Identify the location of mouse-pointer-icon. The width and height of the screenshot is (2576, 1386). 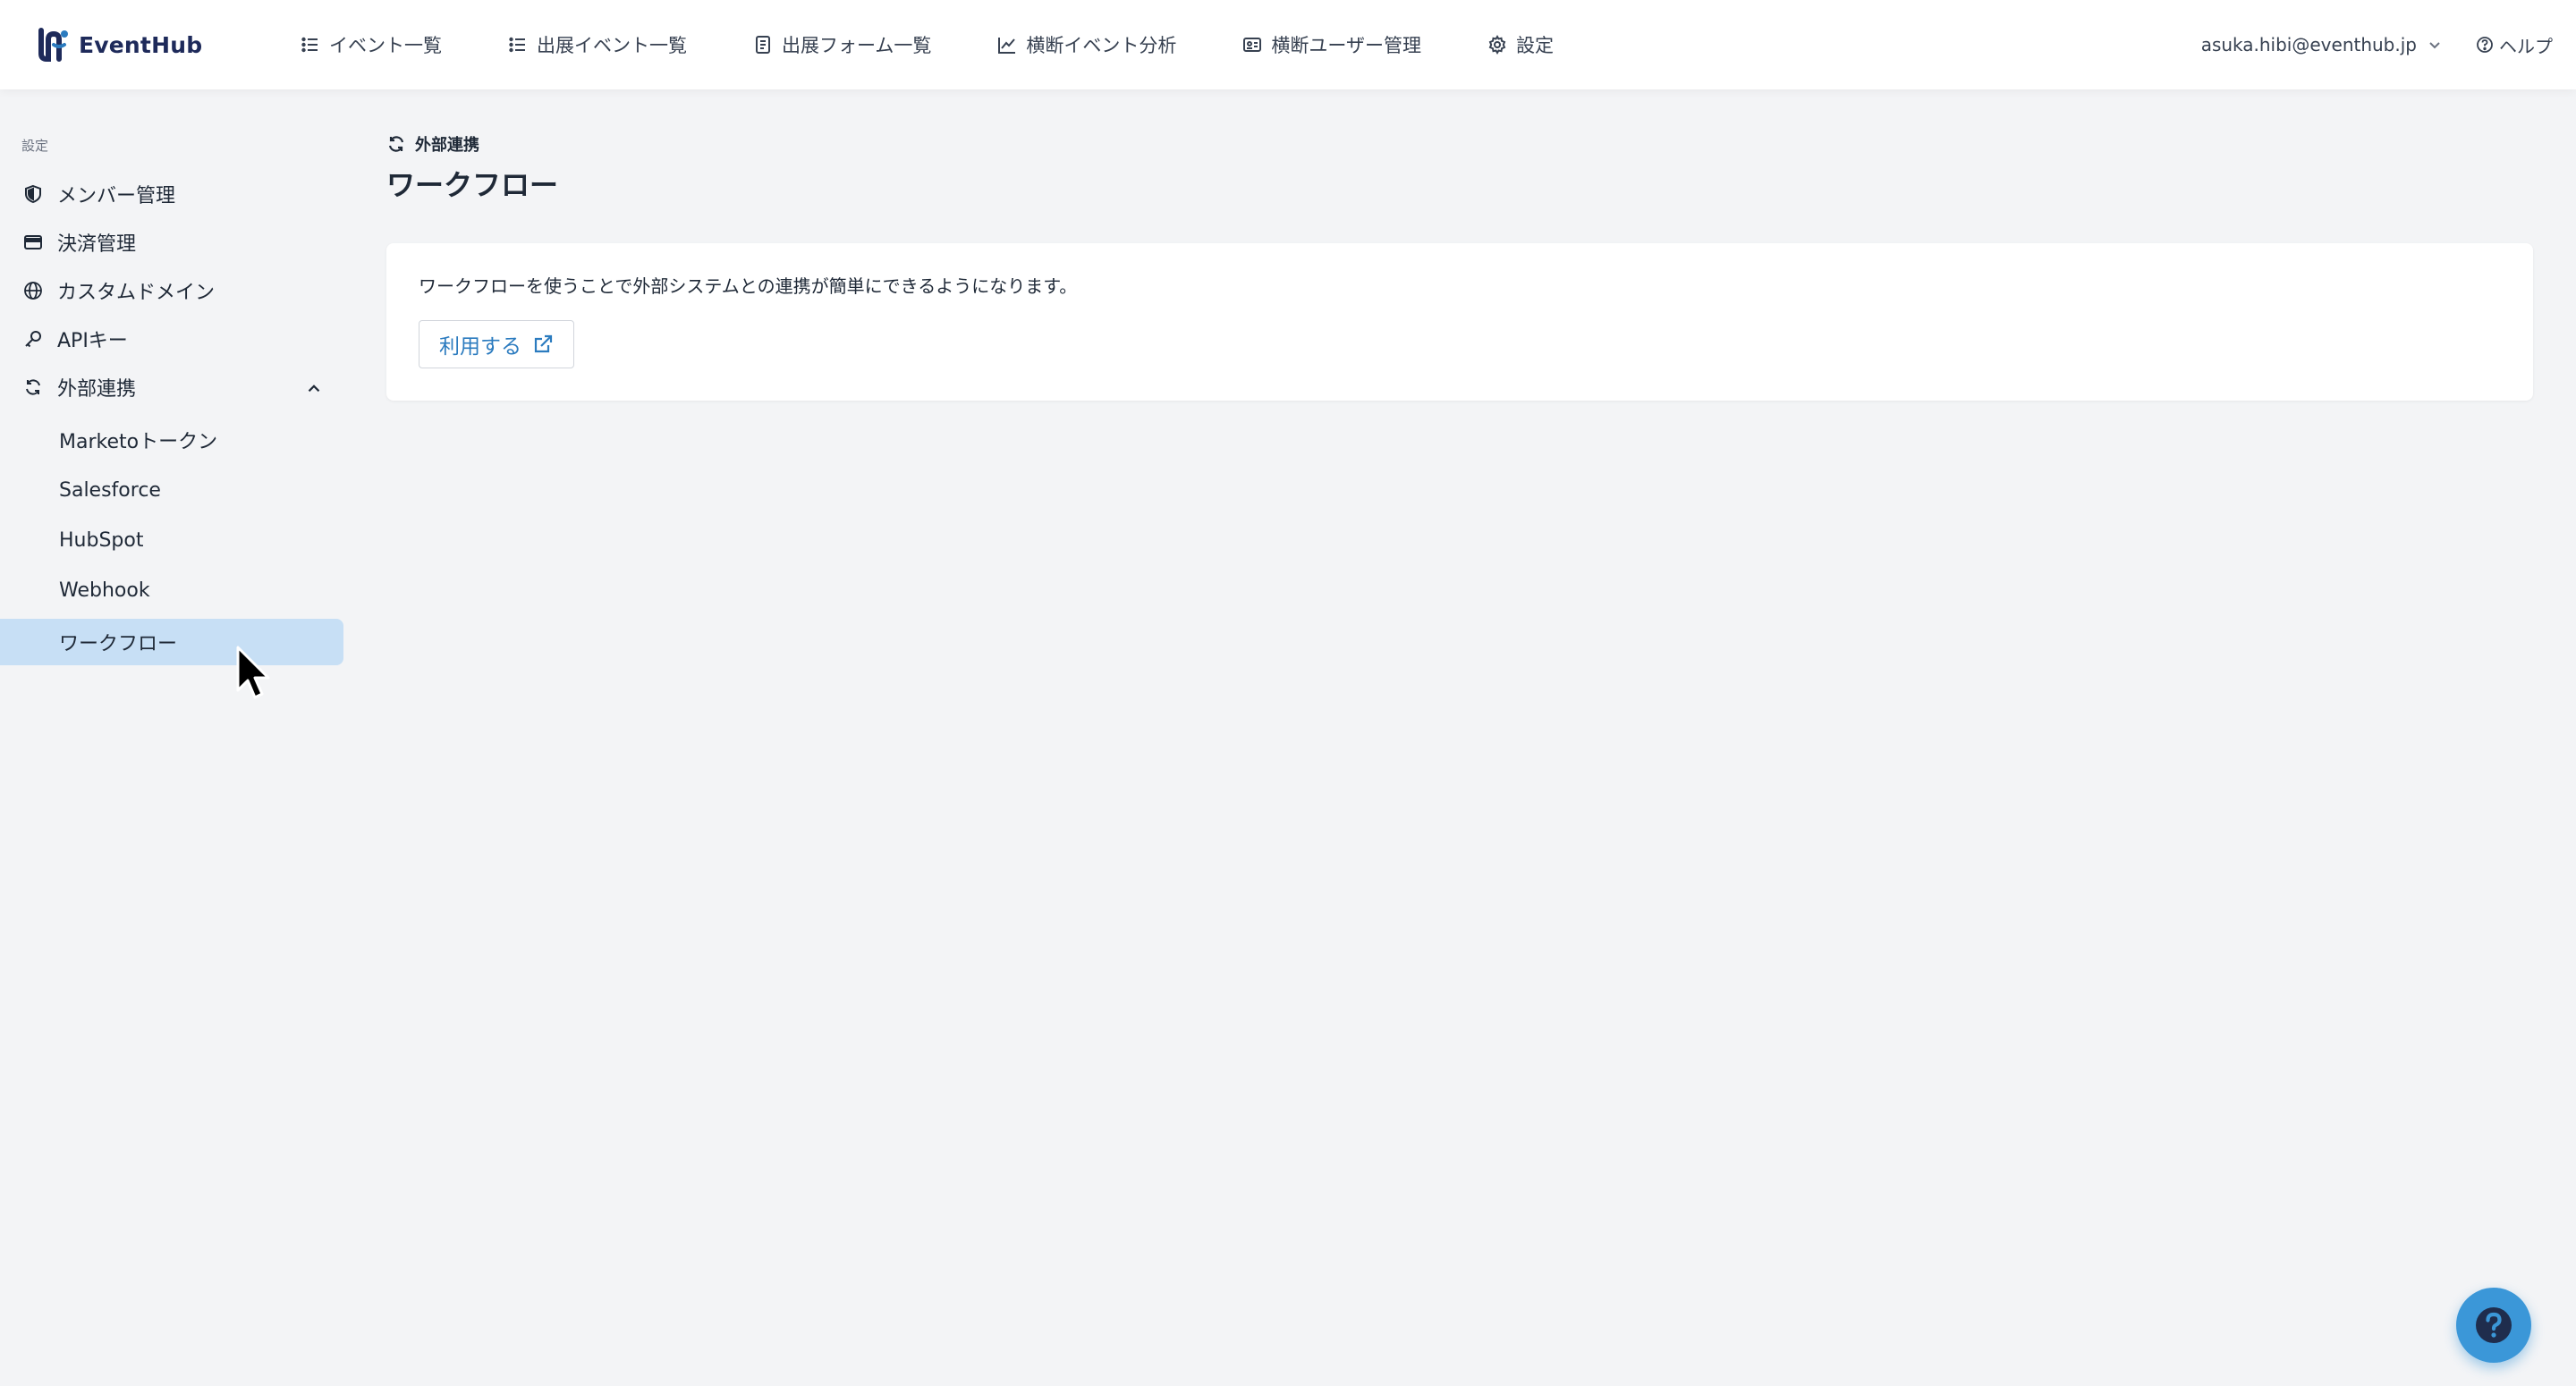
(253, 672).